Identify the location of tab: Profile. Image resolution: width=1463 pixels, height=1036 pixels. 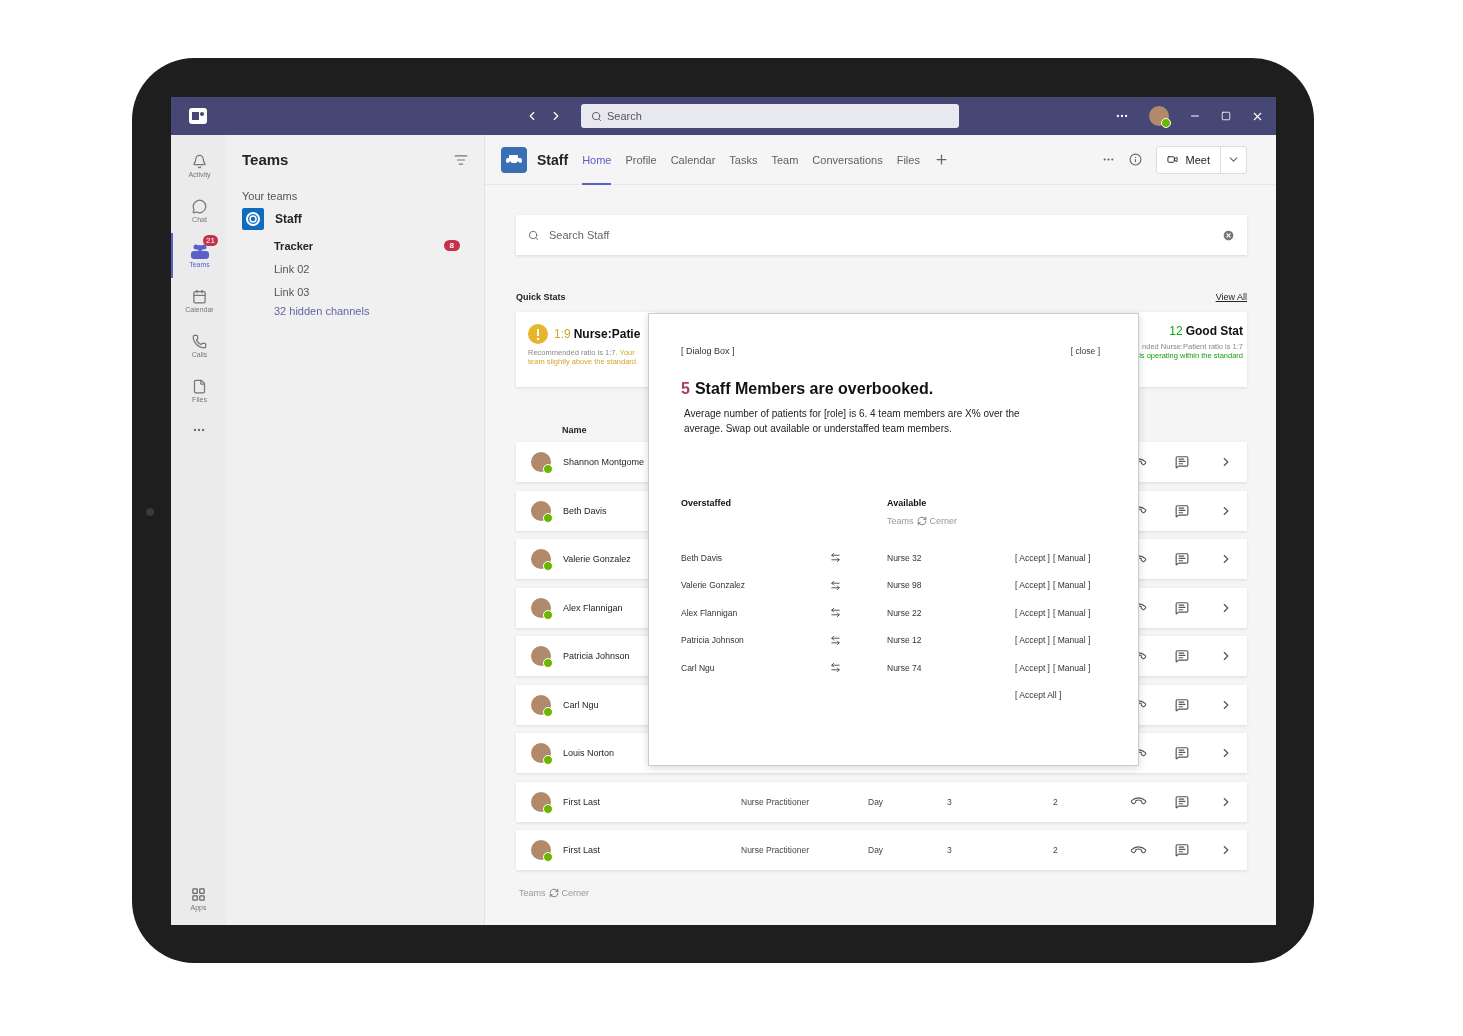
(641, 159).